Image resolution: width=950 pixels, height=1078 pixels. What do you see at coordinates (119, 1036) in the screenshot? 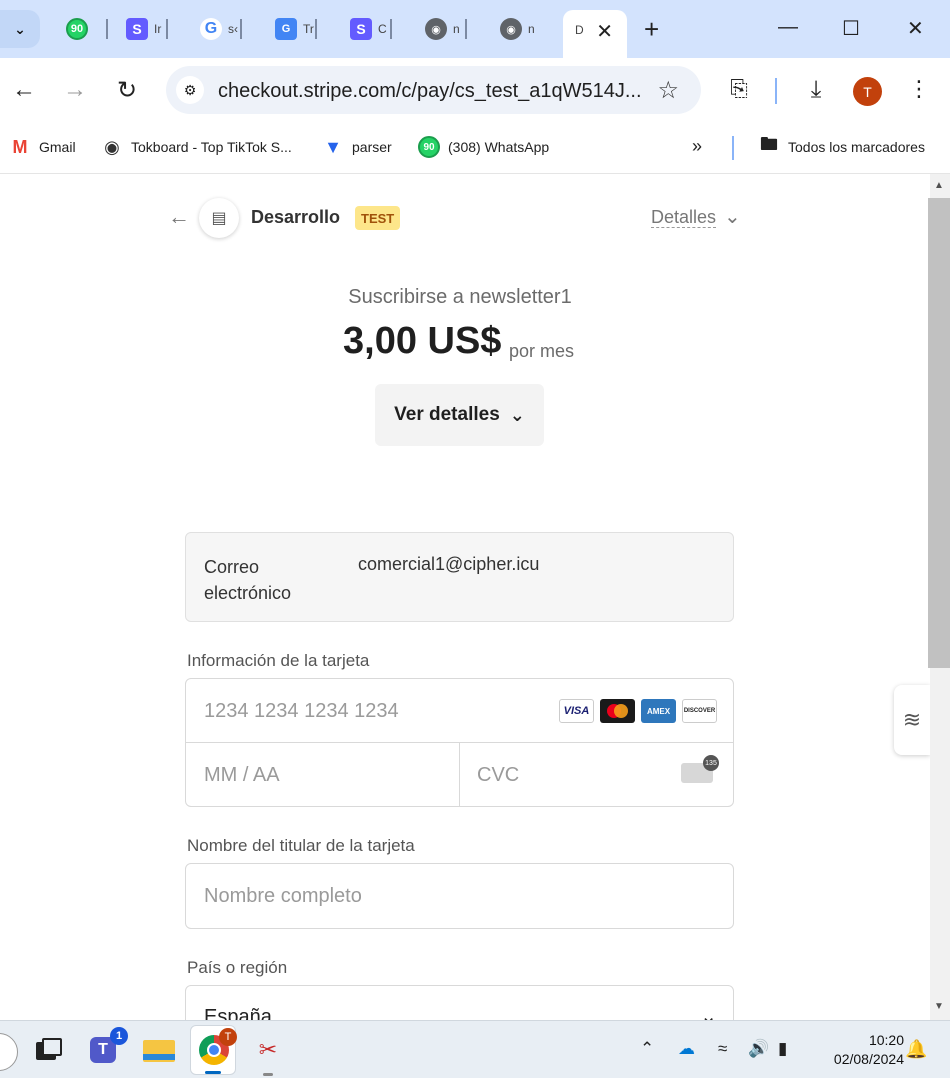
I see `teams-badge: 1` at bounding box center [119, 1036].